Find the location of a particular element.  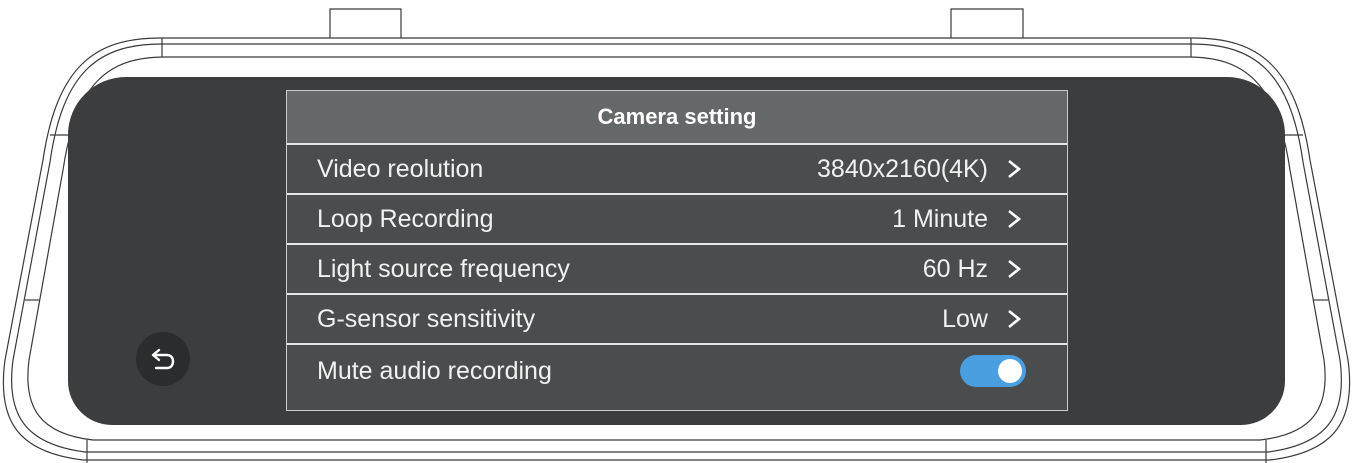

panel-title-text: Camera setting is located at coordinates (677, 116).